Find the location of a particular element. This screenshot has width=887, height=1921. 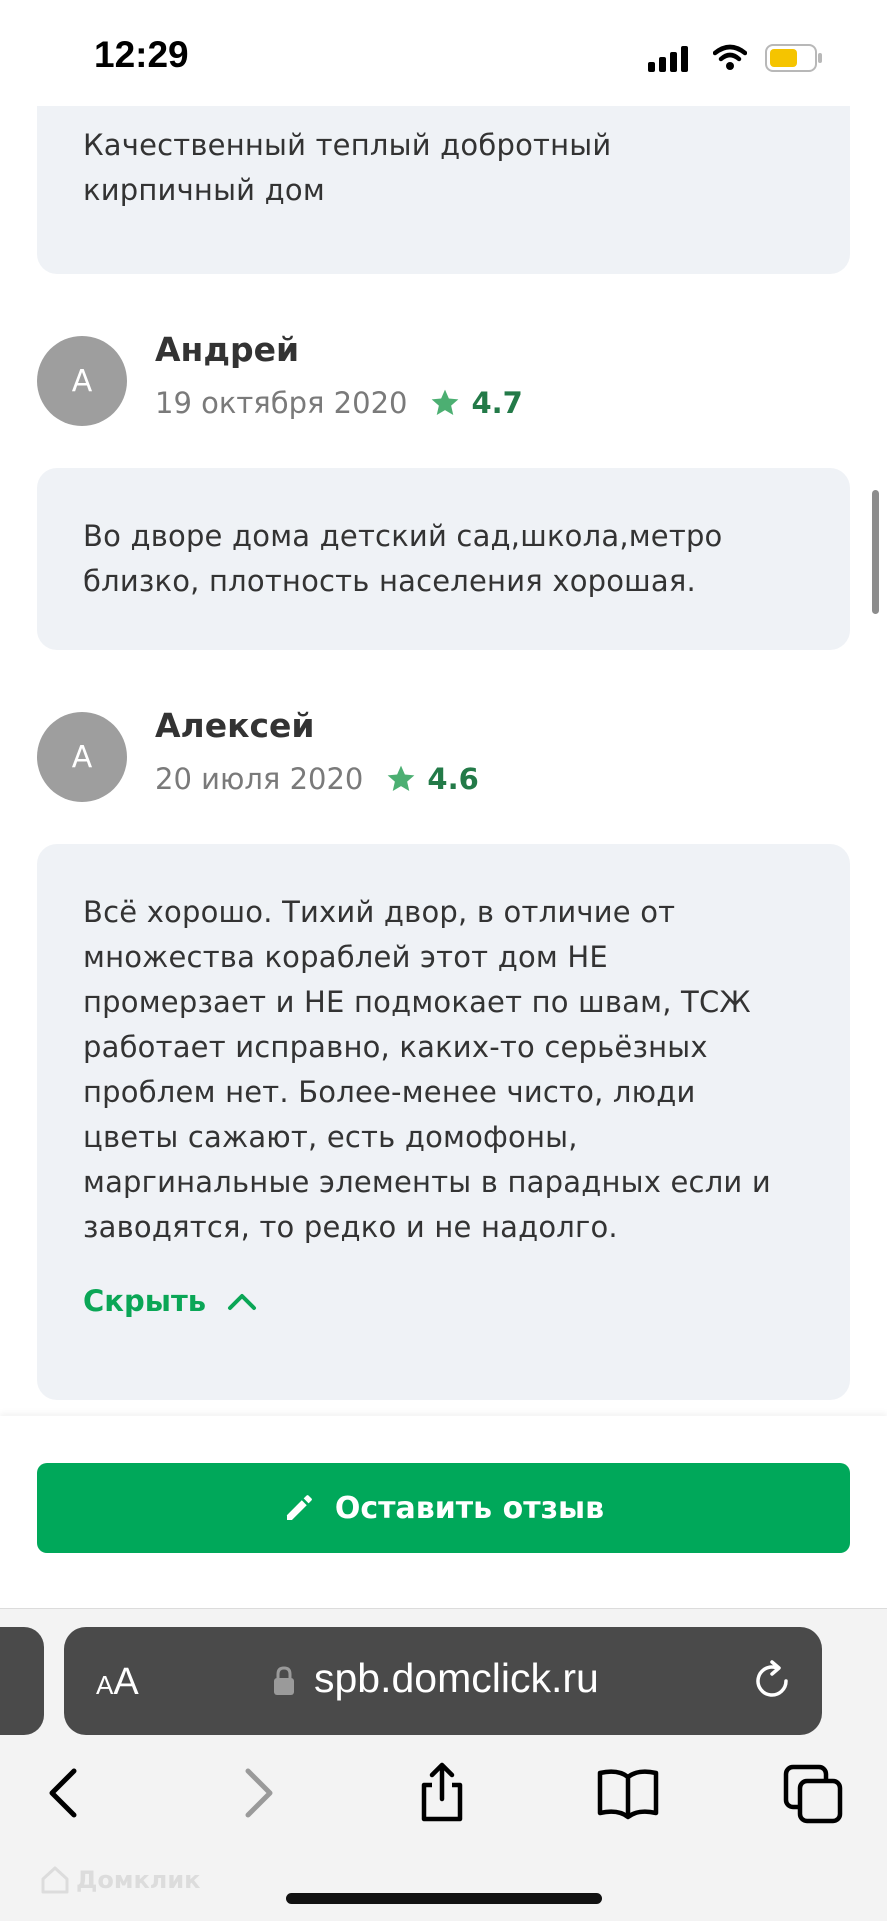

aa-small: A is located at coordinates (105, 1685).